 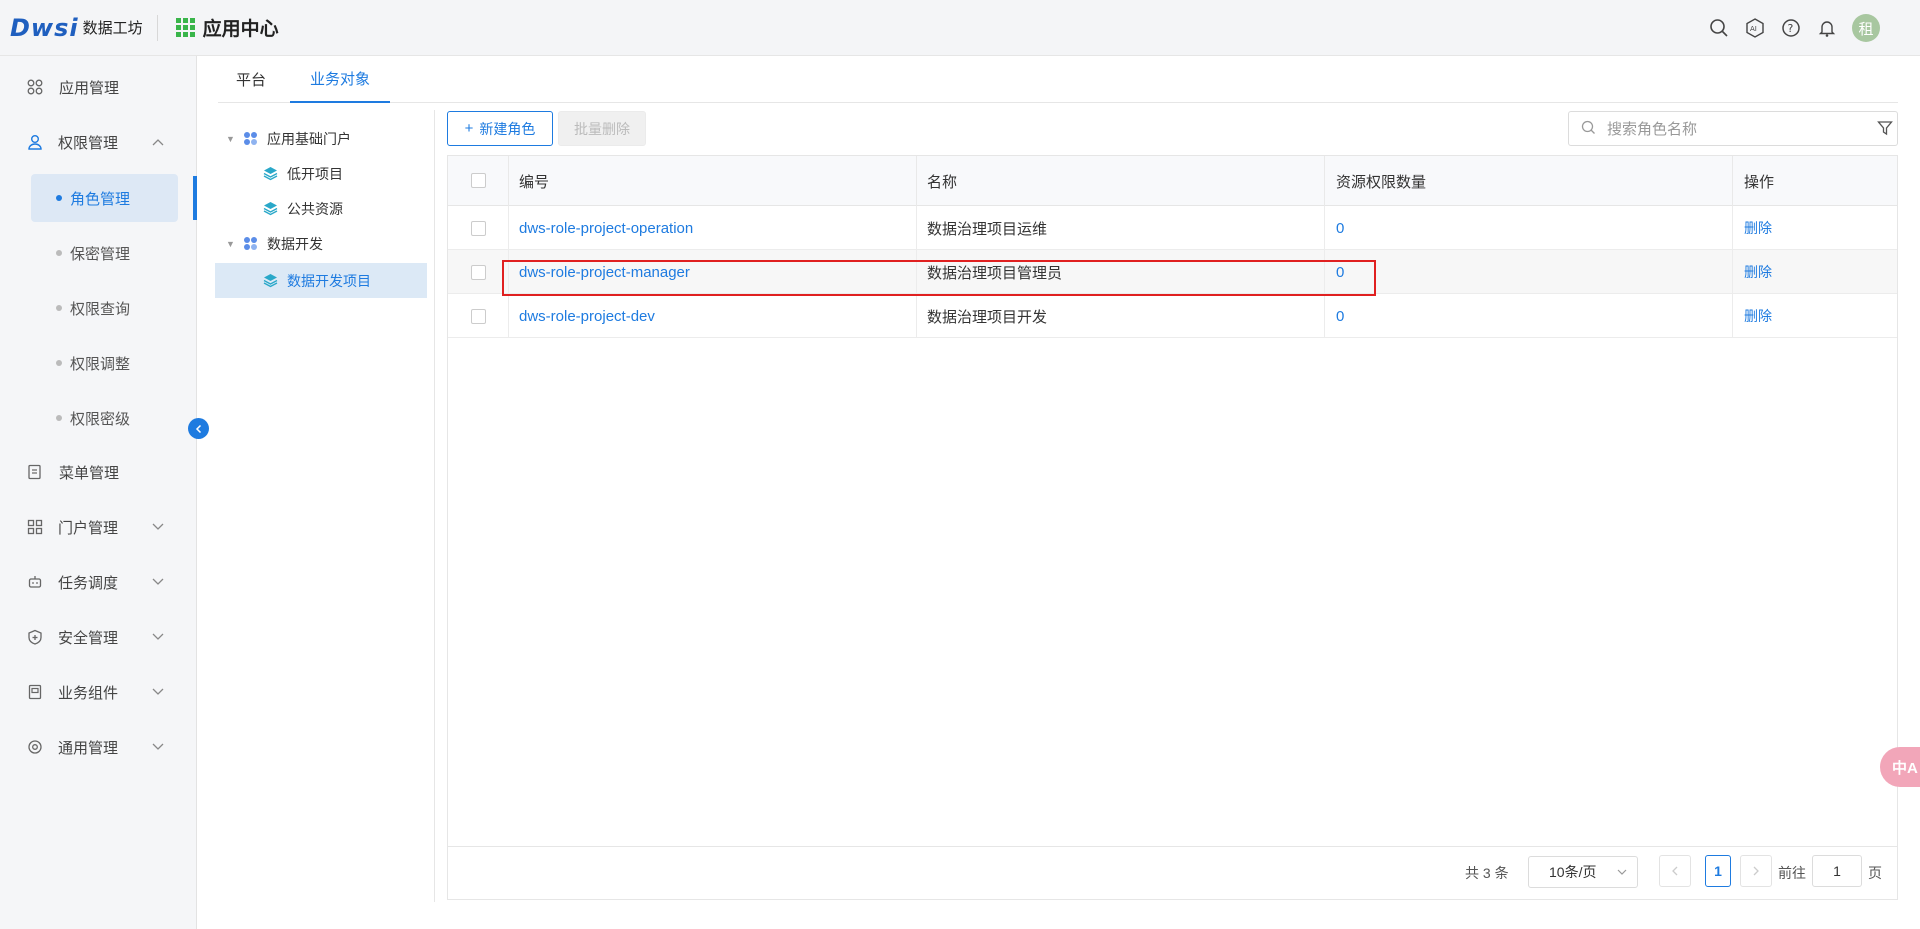 I want to click on sidebar-item-task-scheduling: 任务调度, so click(x=98, y=582).